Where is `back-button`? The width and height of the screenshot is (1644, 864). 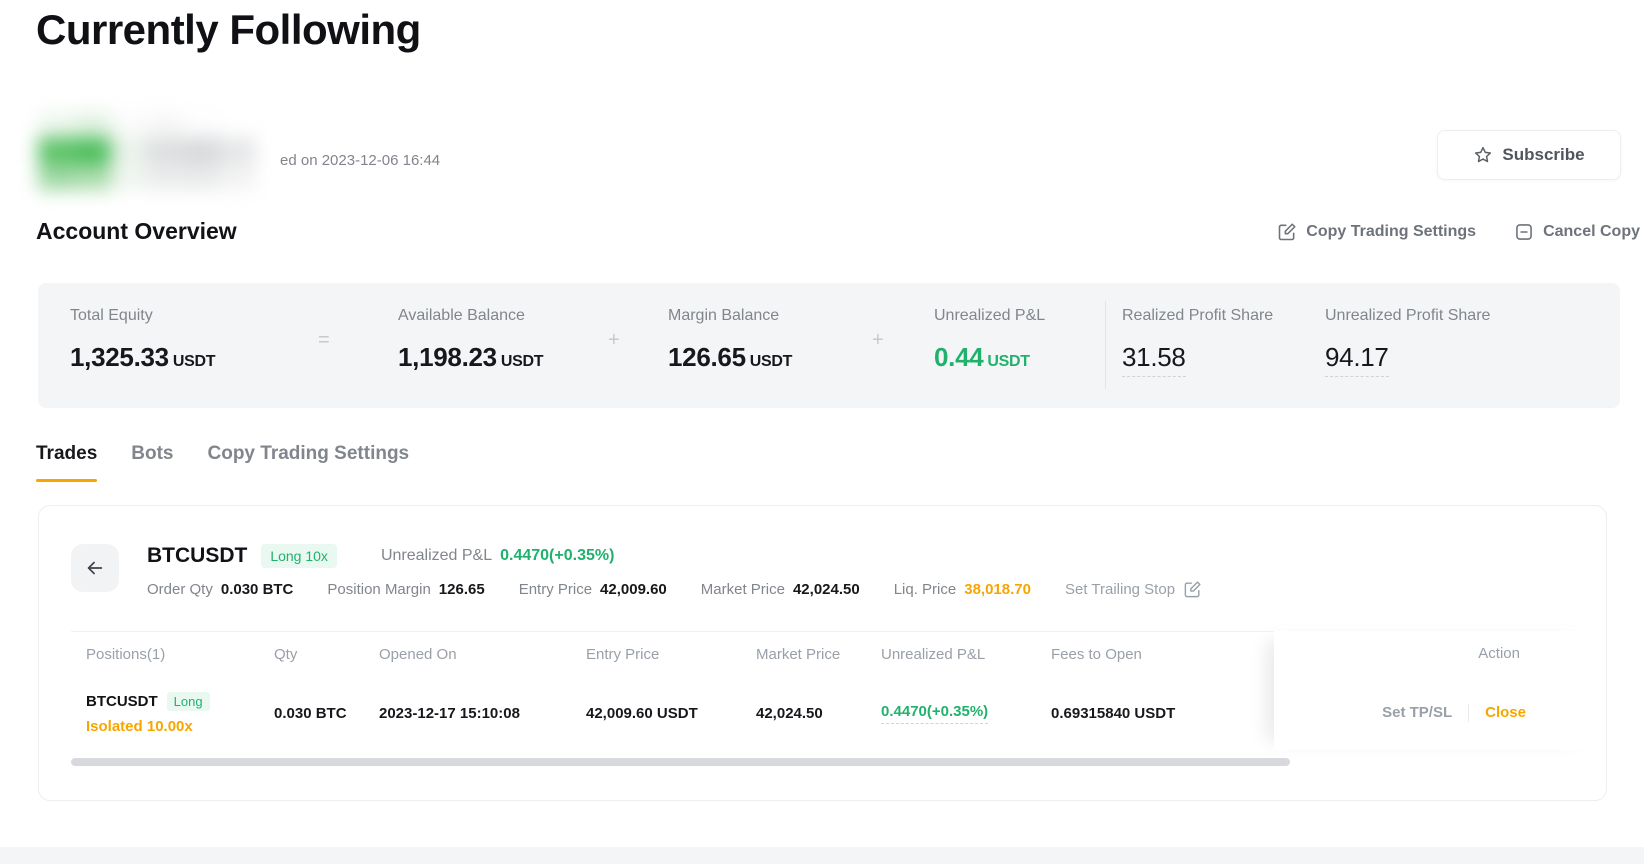 back-button is located at coordinates (95, 568).